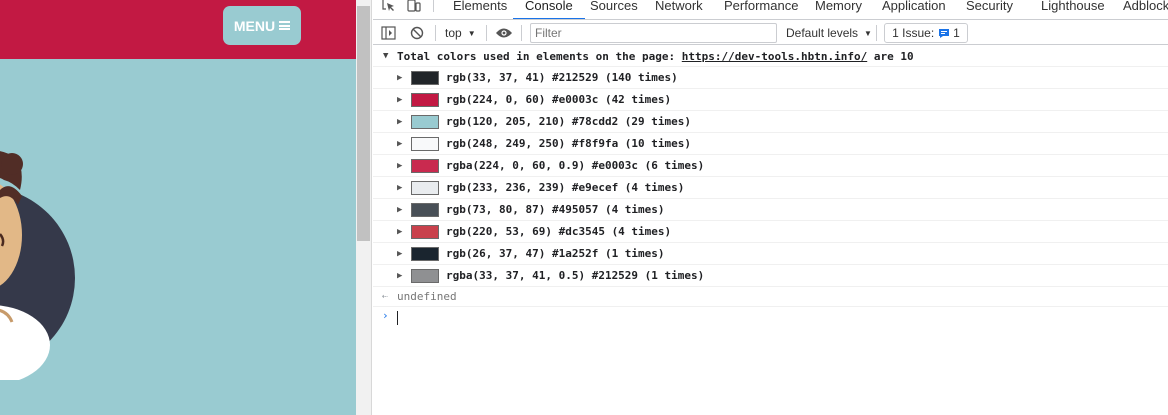 Image resolution: width=1168 pixels, height=415 pixels. I want to click on issues-label: 1 Issue:, so click(913, 33).